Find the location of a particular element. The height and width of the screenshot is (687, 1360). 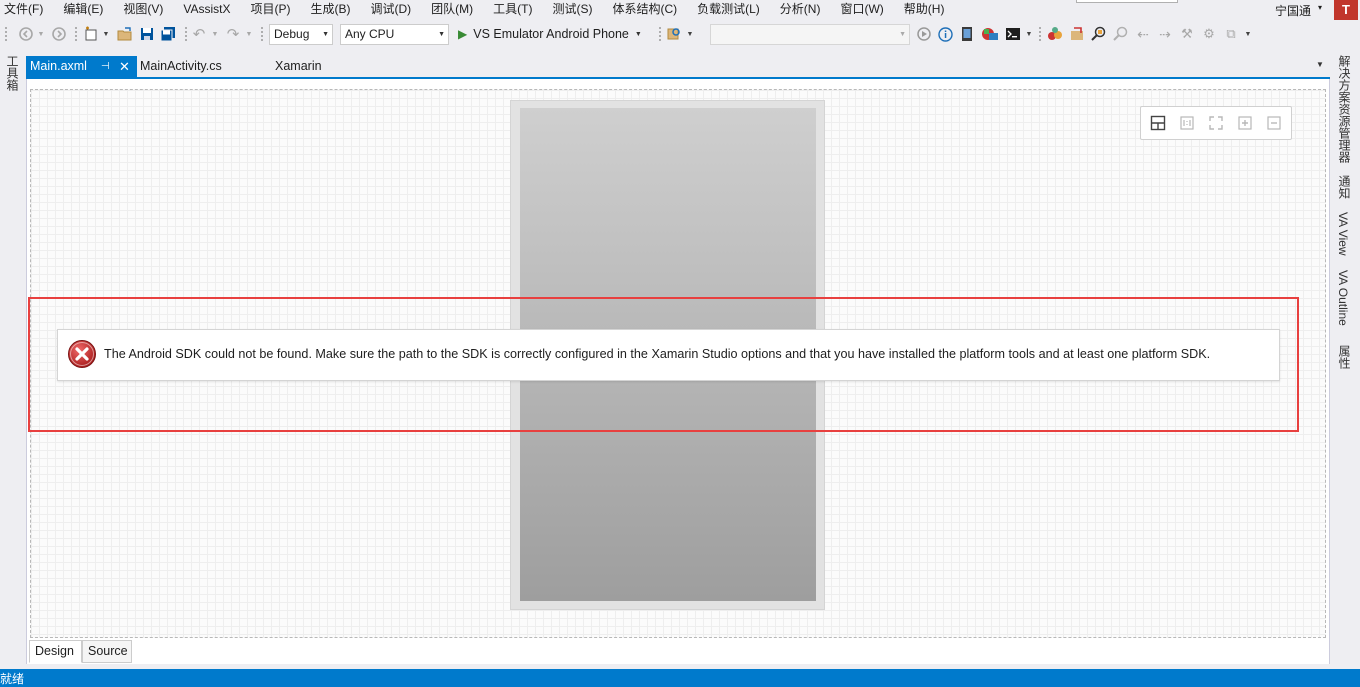

back-dropdown-icon: ▼ is located at coordinates (41, 34).